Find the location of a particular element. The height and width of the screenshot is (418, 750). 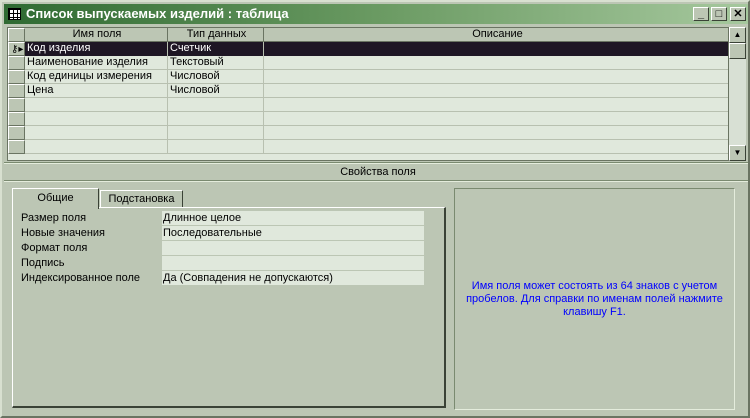

scroll-thumb is located at coordinates (737, 51).